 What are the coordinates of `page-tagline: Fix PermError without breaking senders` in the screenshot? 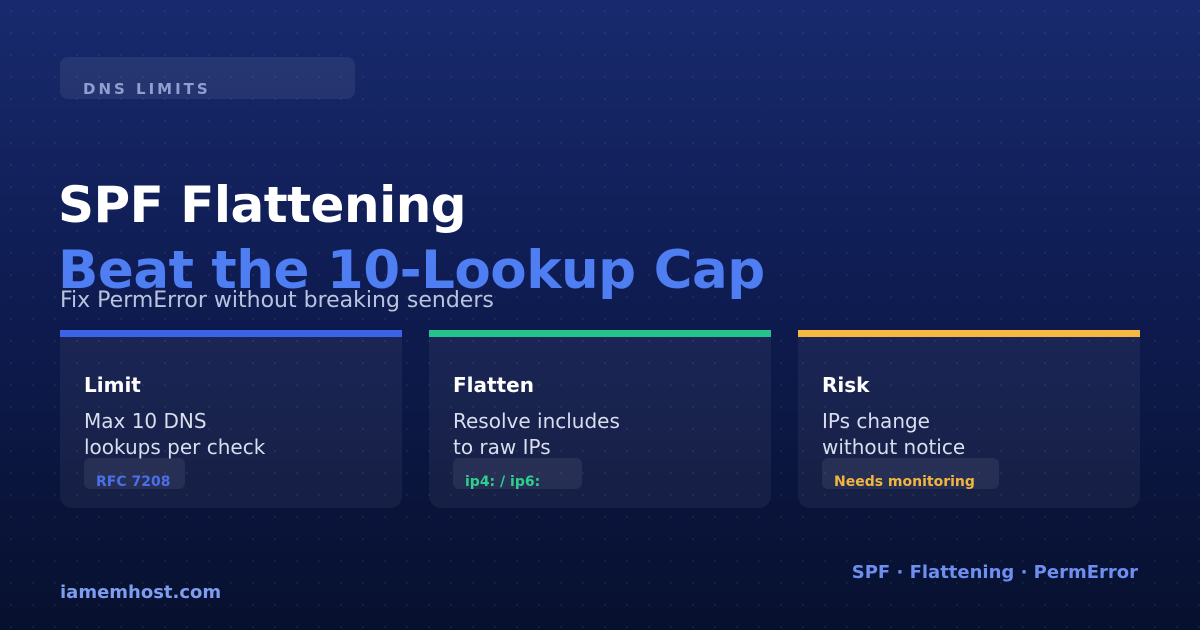 It's located at (277, 300).